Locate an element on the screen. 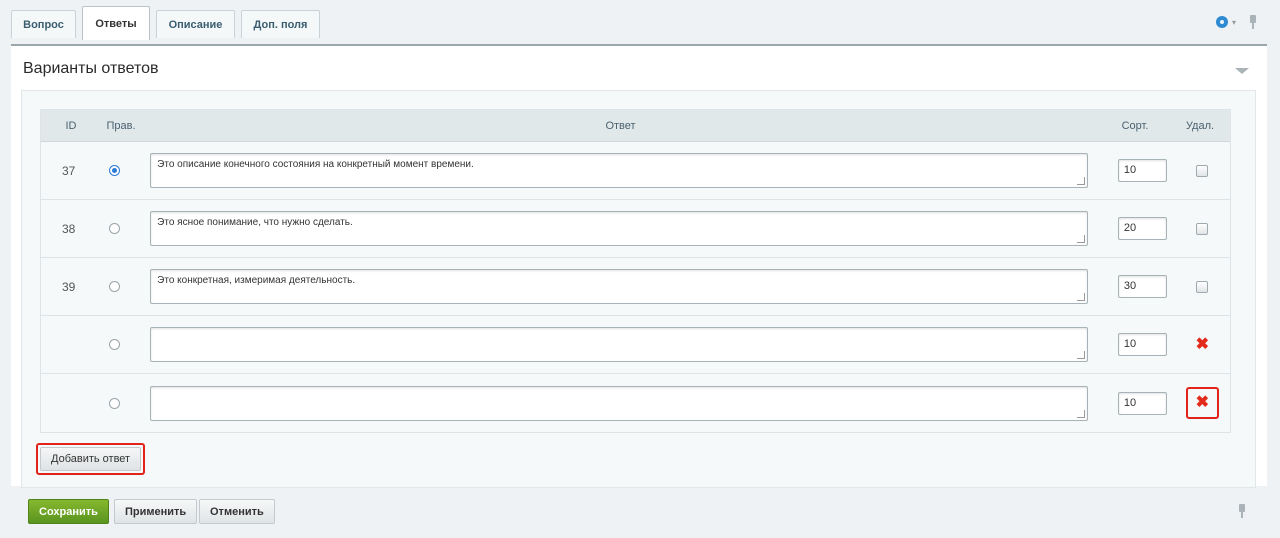 This screenshot has width=1280, height=538. header-answer: Ответ is located at coordinates (620, 125).